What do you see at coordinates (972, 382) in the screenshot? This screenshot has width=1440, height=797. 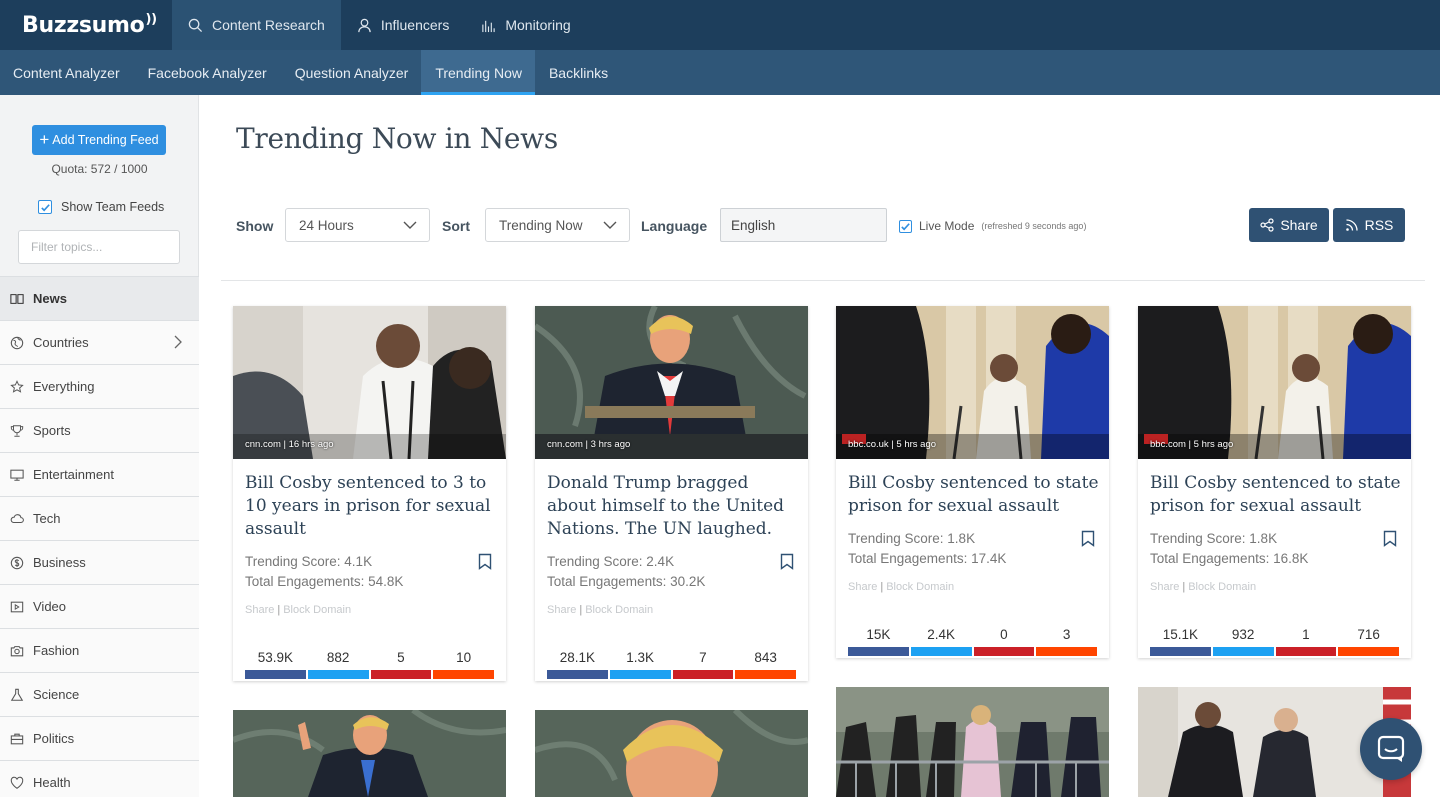 I see `article-thumbnail: bbc.co.uk | 5 hrs ago` at bounding box center [972, 382].